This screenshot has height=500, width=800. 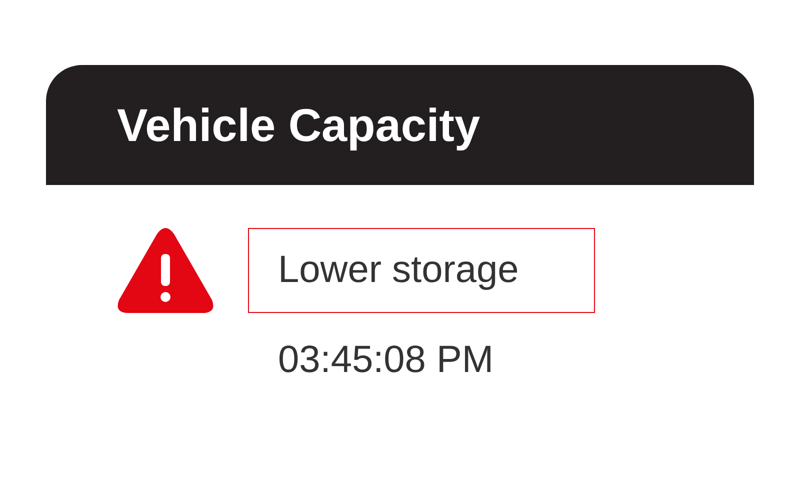 What do you see at coordinates (421, 270) in the screenshot?
I see `alert-message: Lower storage` at bounding box center [421, 270].